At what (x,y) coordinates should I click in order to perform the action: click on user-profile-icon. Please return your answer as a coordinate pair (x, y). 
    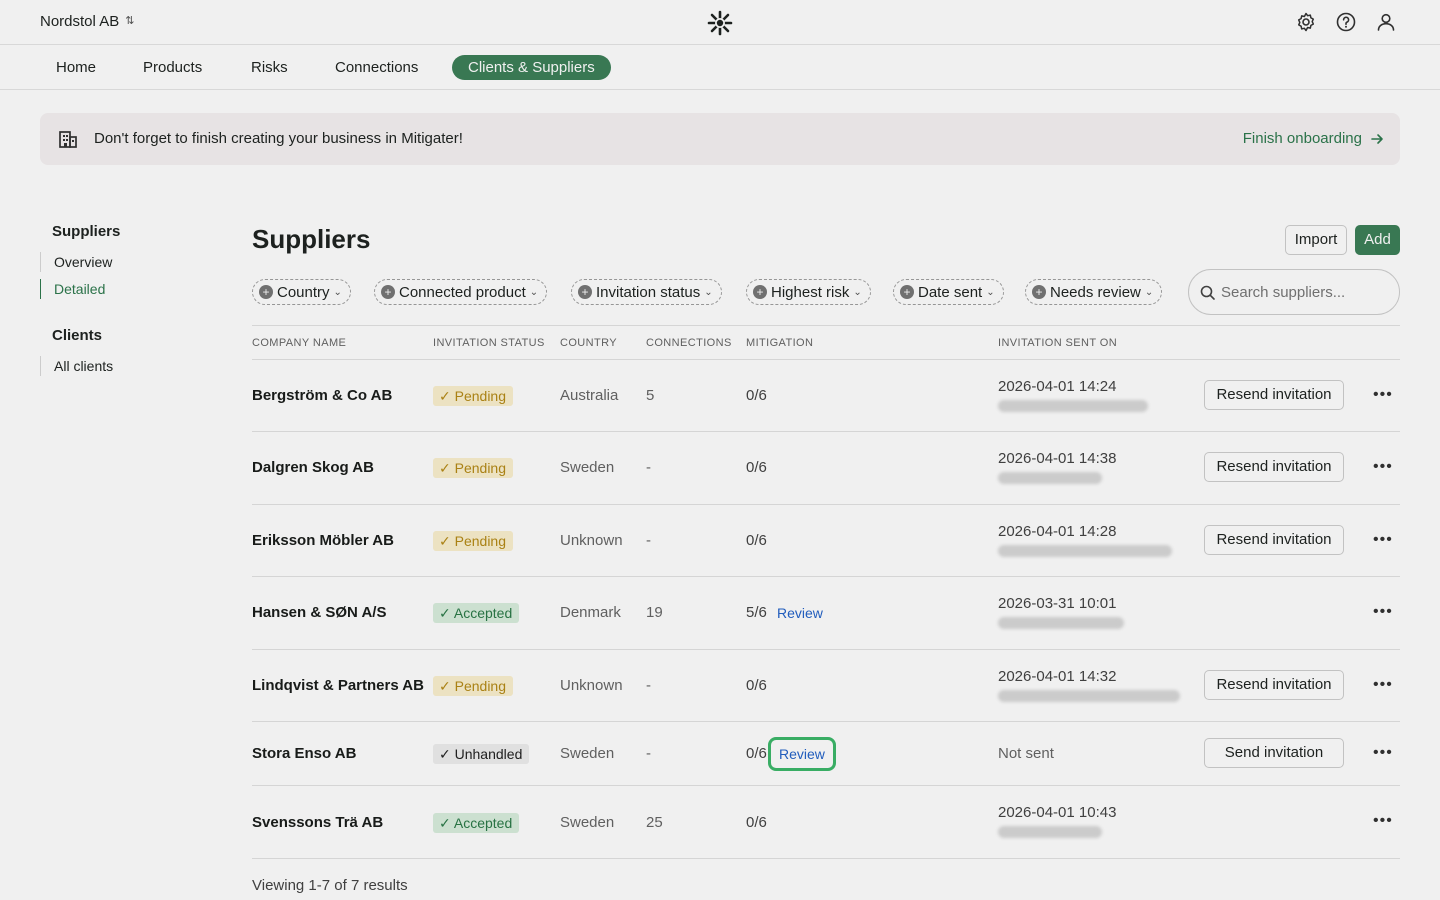
    Looking at the image, I should click on (1386, 22).